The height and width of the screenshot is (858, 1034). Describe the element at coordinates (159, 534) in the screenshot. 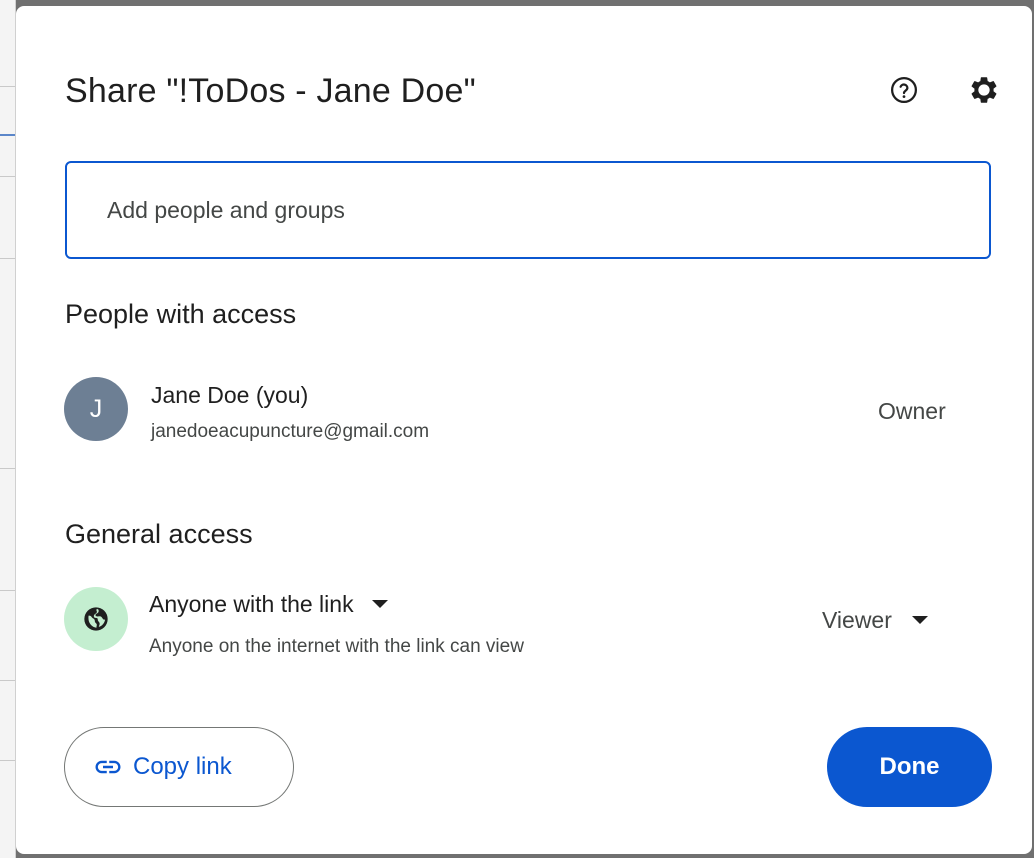

I see `general-access-heading: General access` at that location.